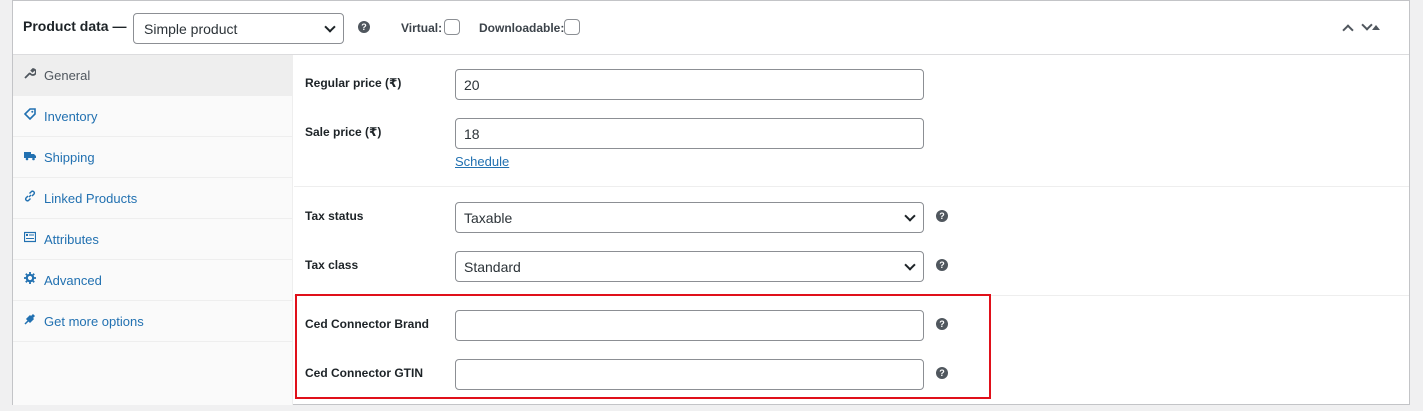 The height and width of the screenshot is (411, 1423). I want to click on tax-status-value: Taxable, so click(488, 218).